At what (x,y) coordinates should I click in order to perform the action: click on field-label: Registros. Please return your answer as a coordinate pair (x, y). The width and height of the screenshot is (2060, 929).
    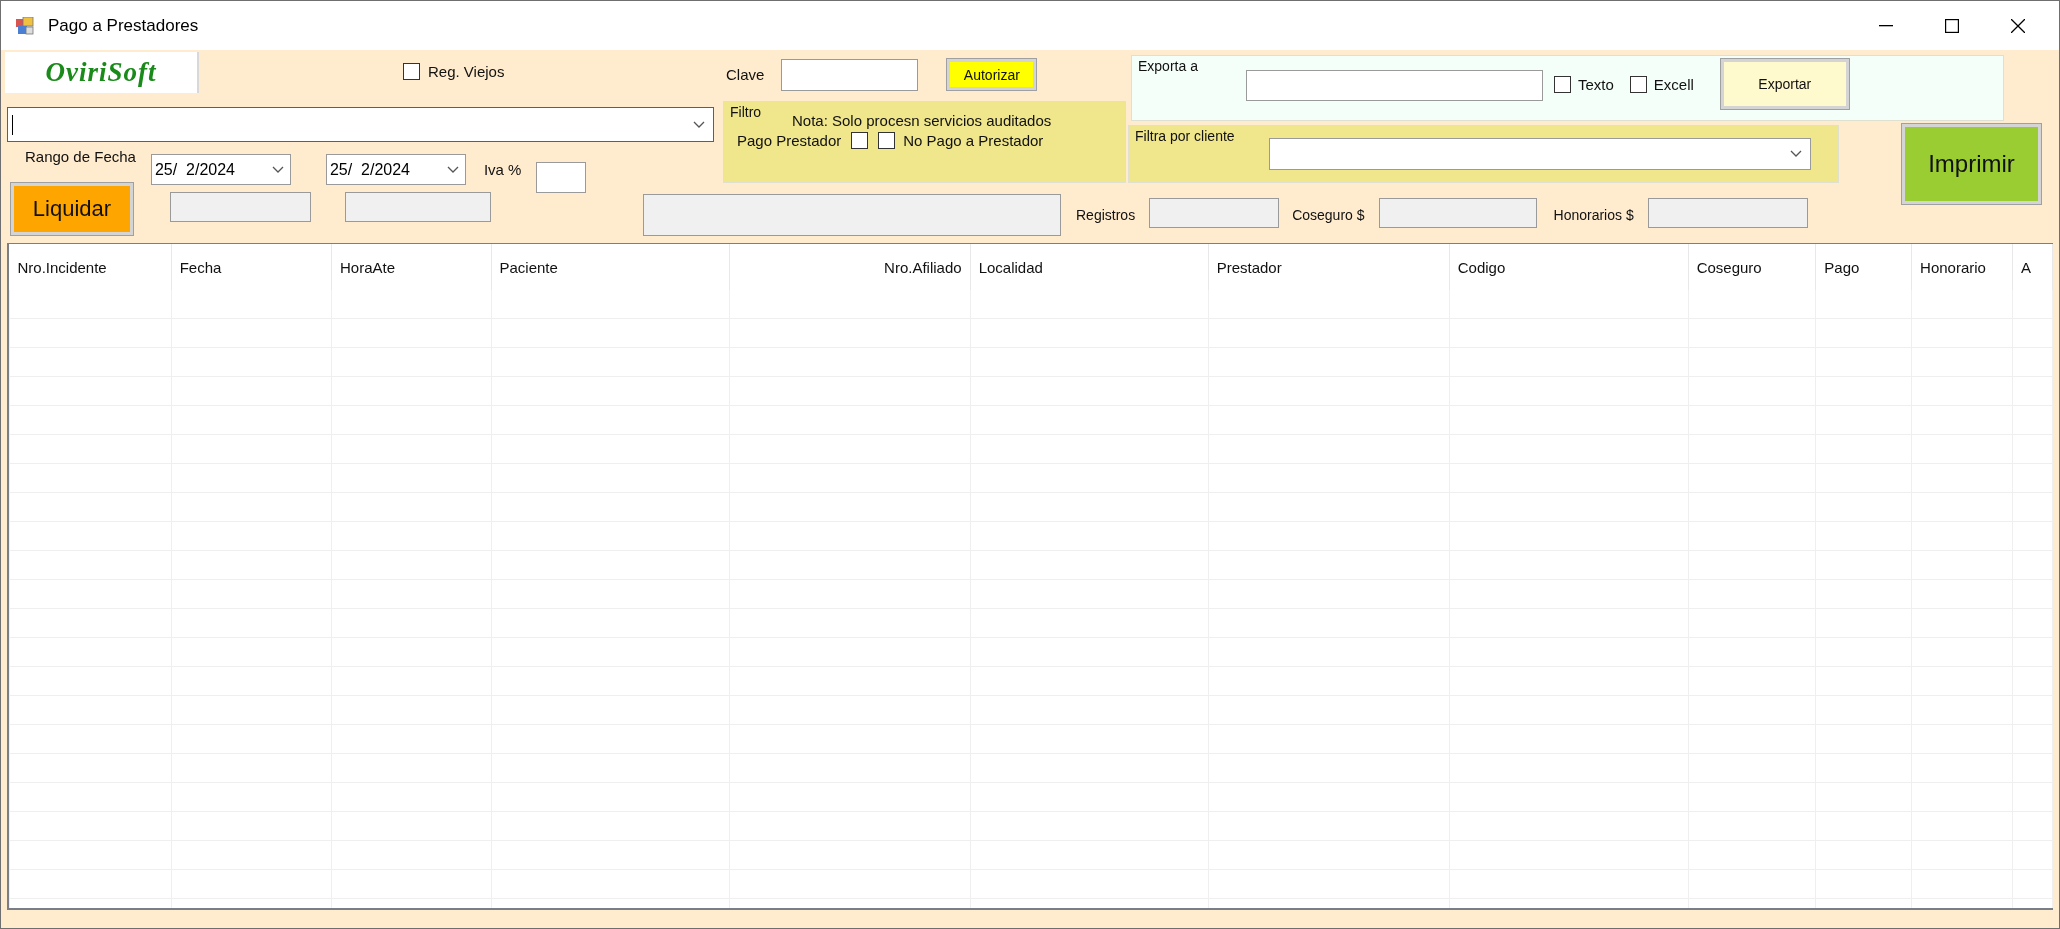
    Looking at the image, I should click on (1106, 215).